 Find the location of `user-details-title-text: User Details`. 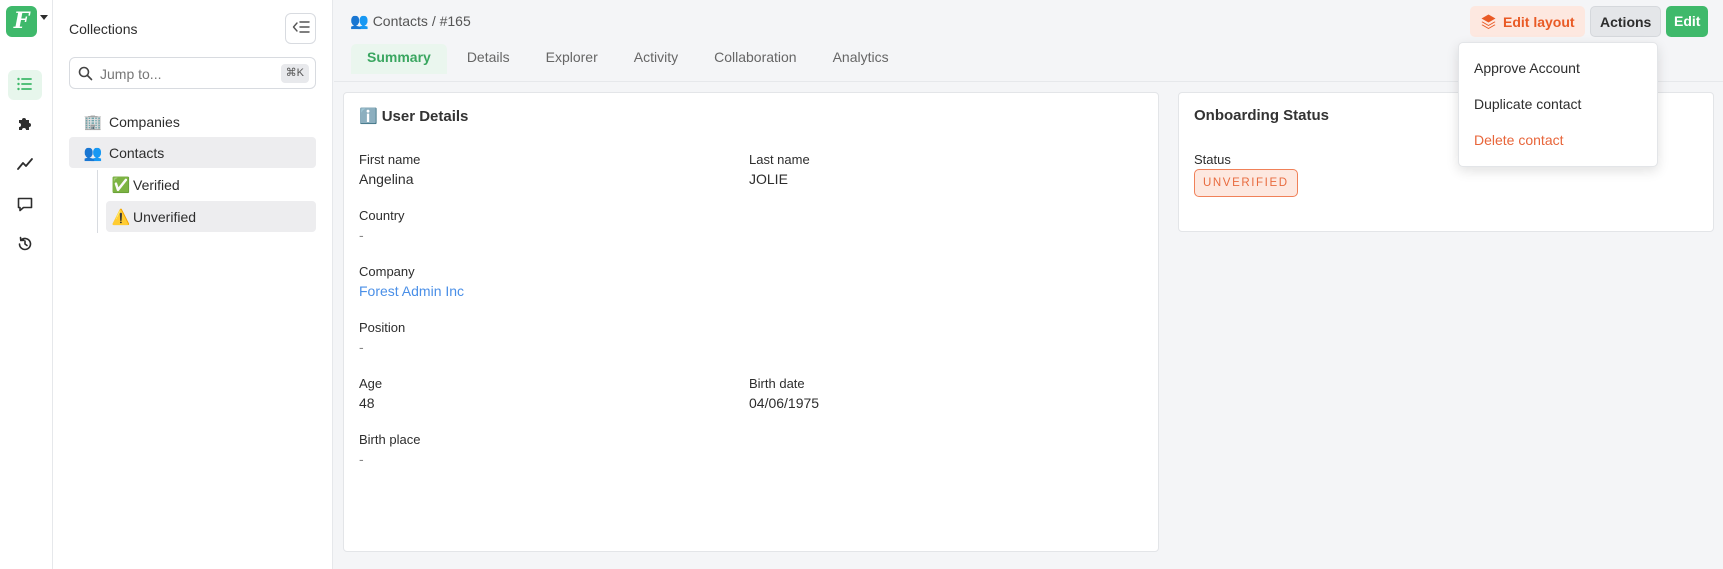

user-details-title-text: User Details is located at coordinates (425, 116).